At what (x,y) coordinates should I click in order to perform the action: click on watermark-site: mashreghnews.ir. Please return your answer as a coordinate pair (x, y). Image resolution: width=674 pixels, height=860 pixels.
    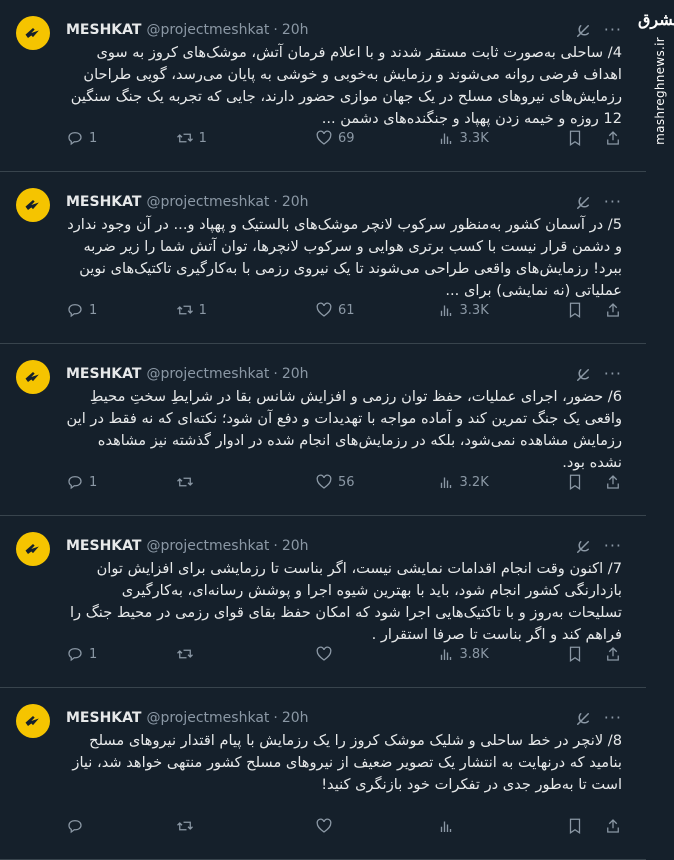
    Looking at the image, I should click on (660, 91).